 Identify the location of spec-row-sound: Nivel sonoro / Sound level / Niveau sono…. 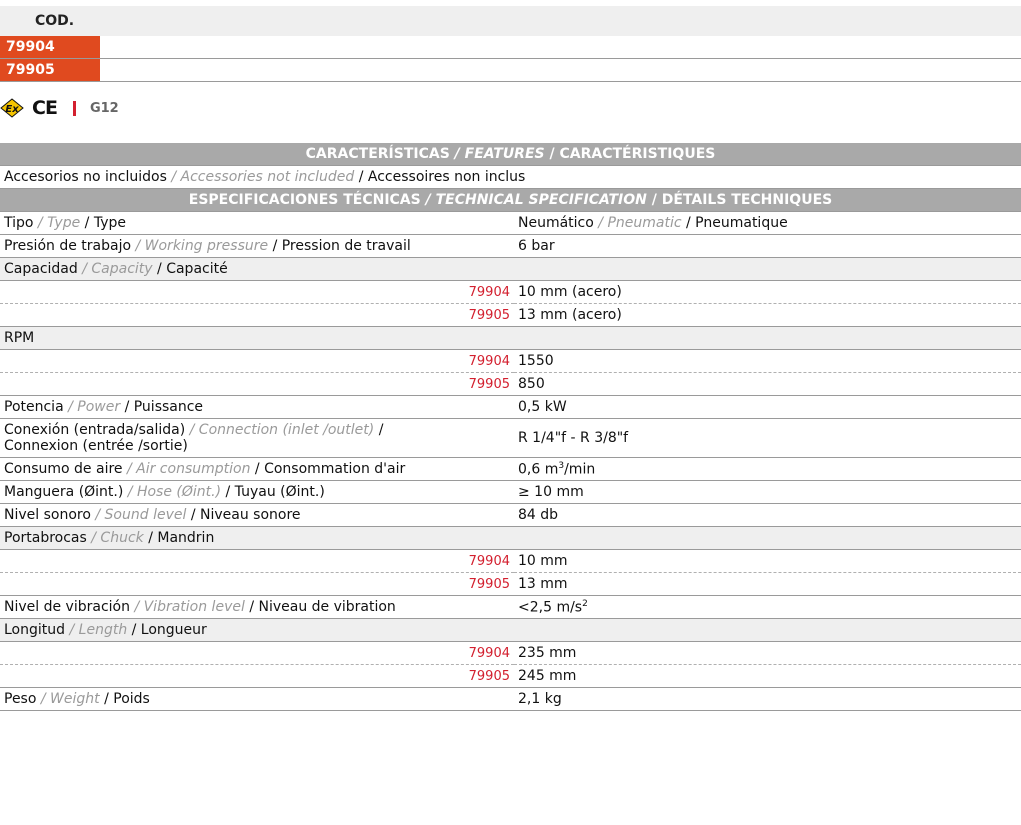
(510, 515).